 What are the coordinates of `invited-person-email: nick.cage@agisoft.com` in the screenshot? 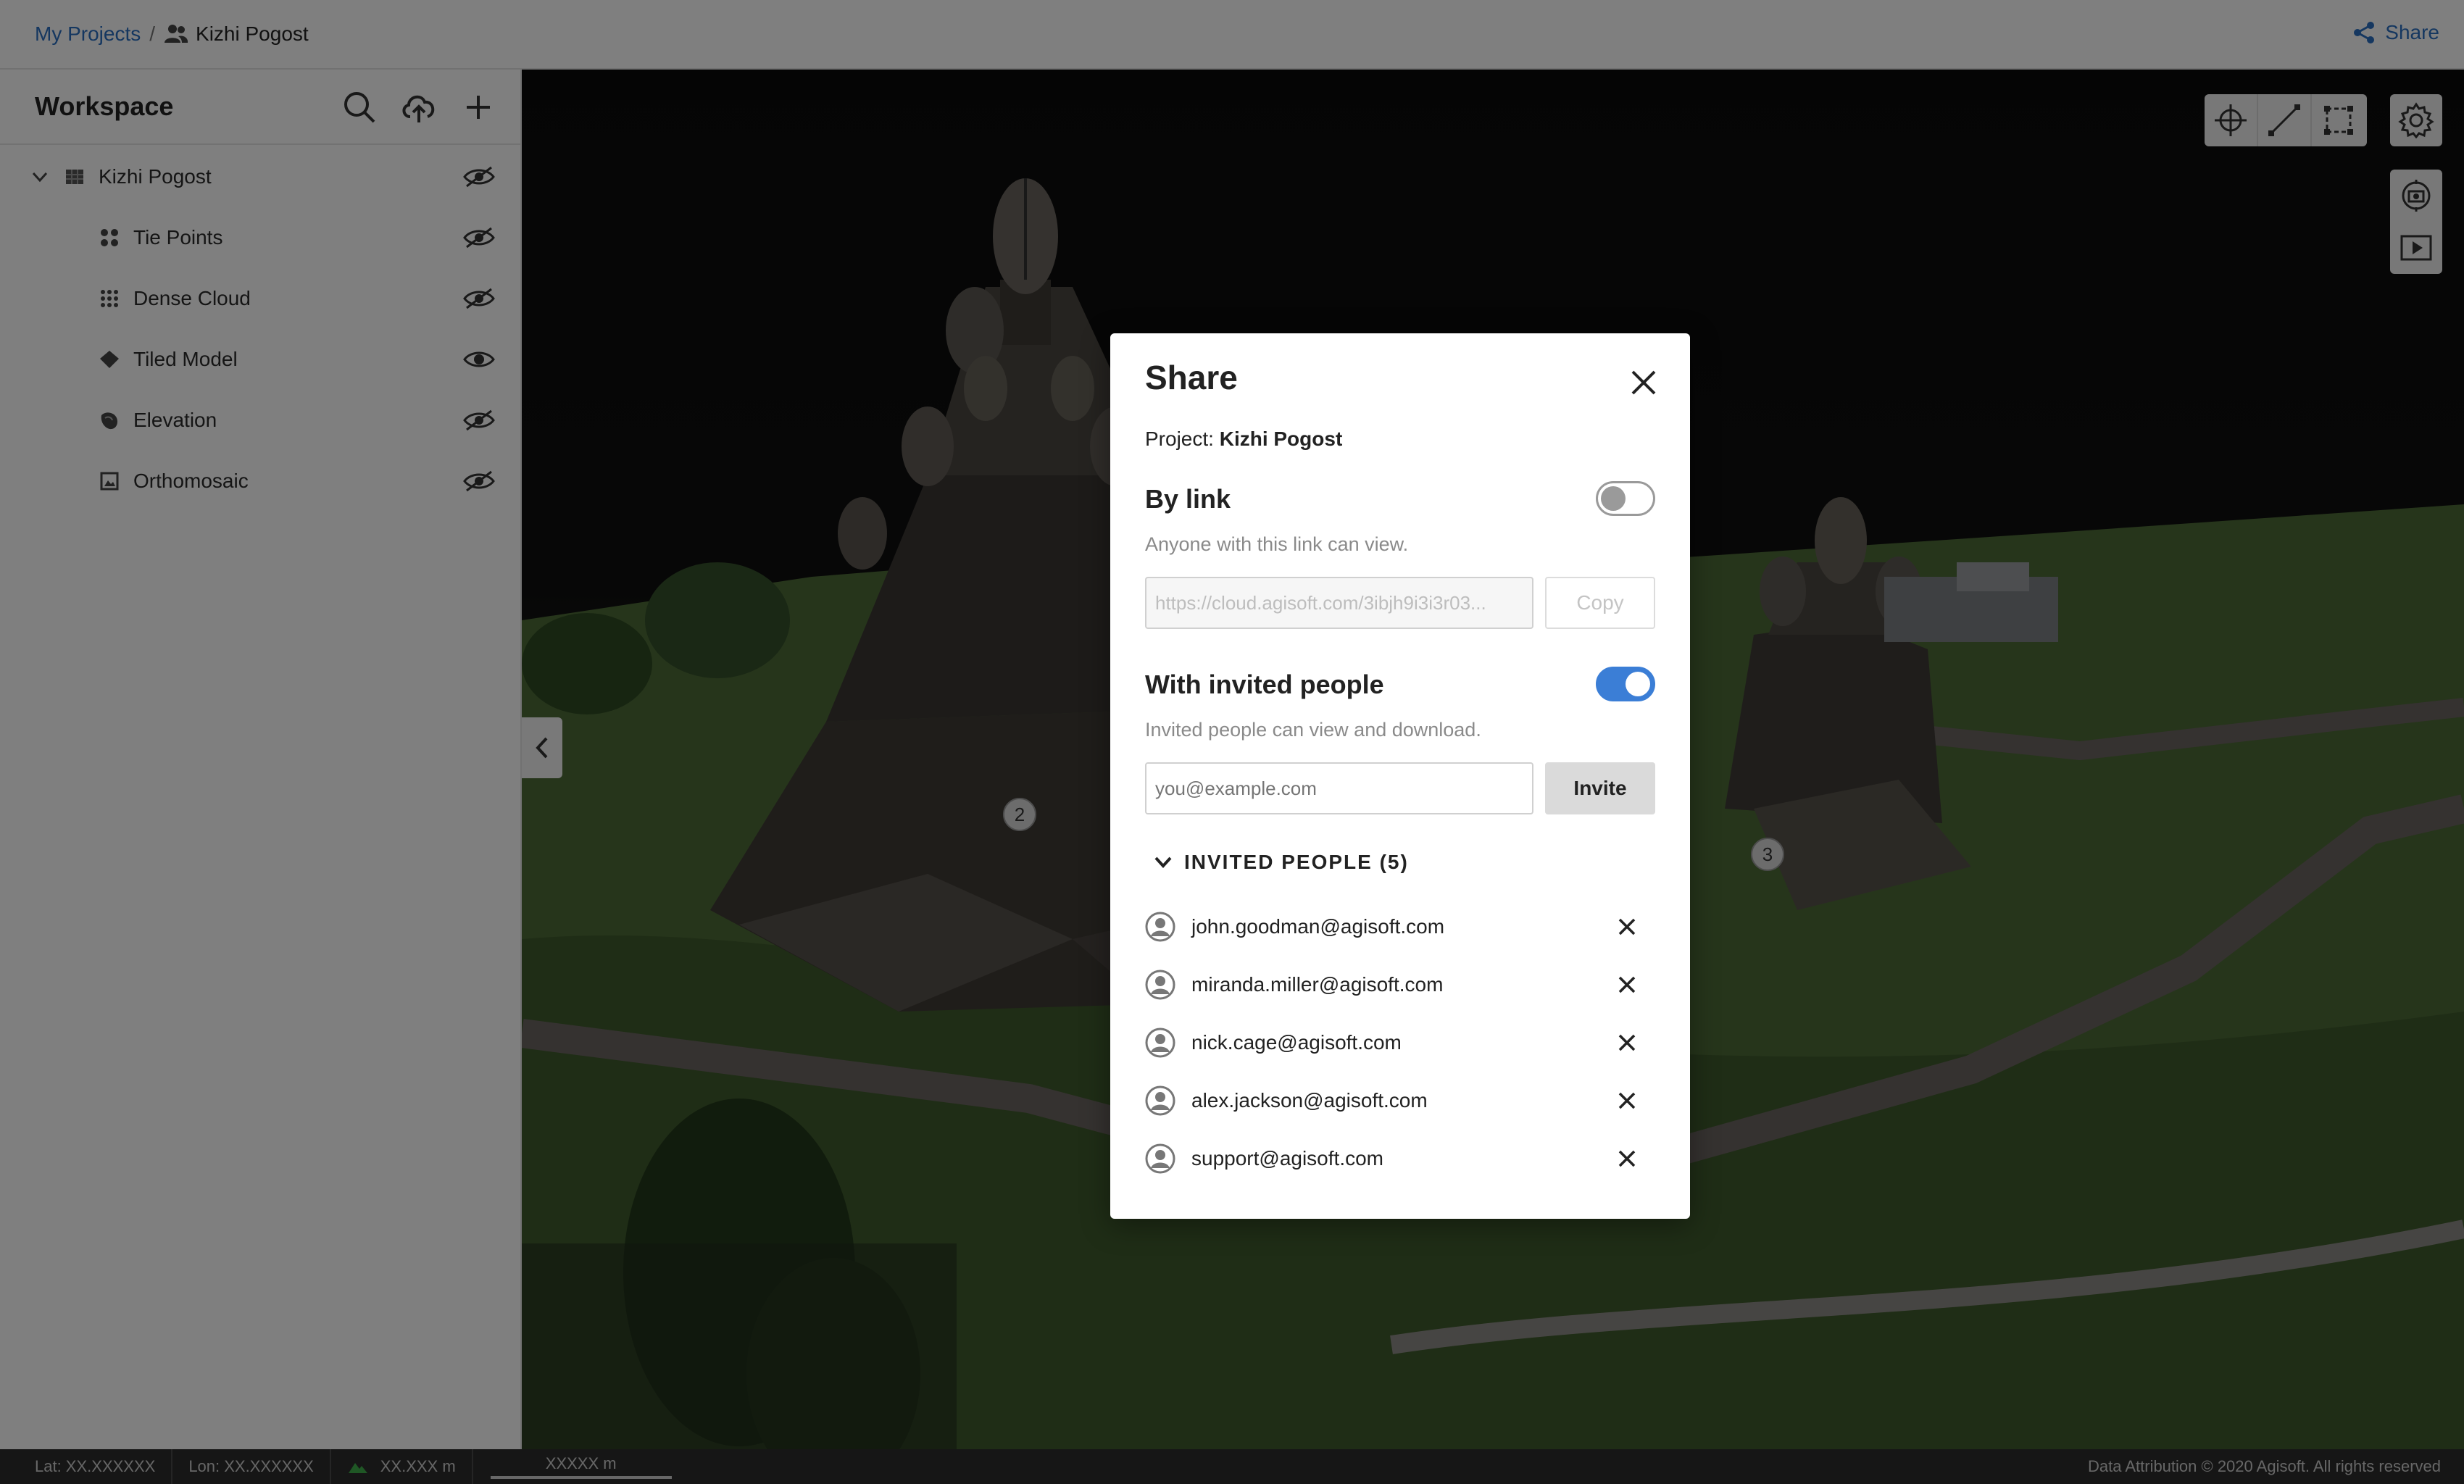 It's located at (1296, 1042).